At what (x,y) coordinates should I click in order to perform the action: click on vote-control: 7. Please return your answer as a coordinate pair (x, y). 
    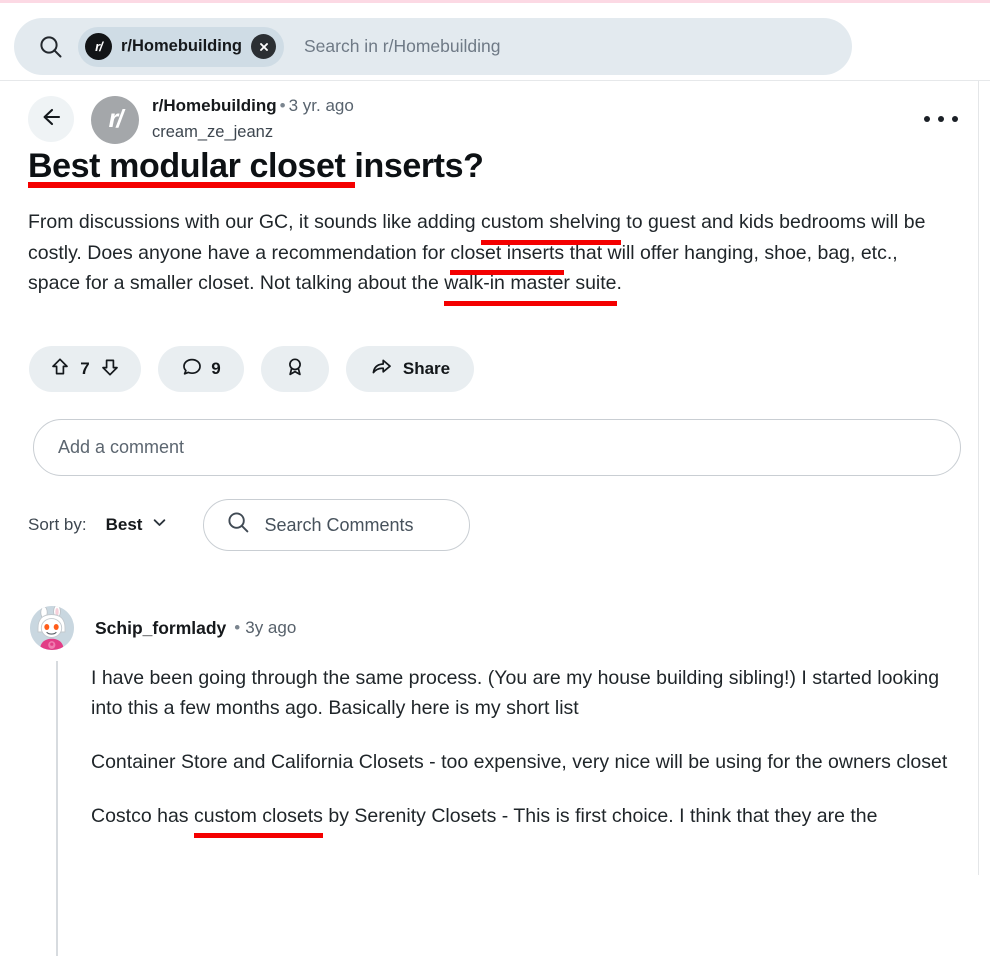
    Looking at the image, I should click on (85, 369).